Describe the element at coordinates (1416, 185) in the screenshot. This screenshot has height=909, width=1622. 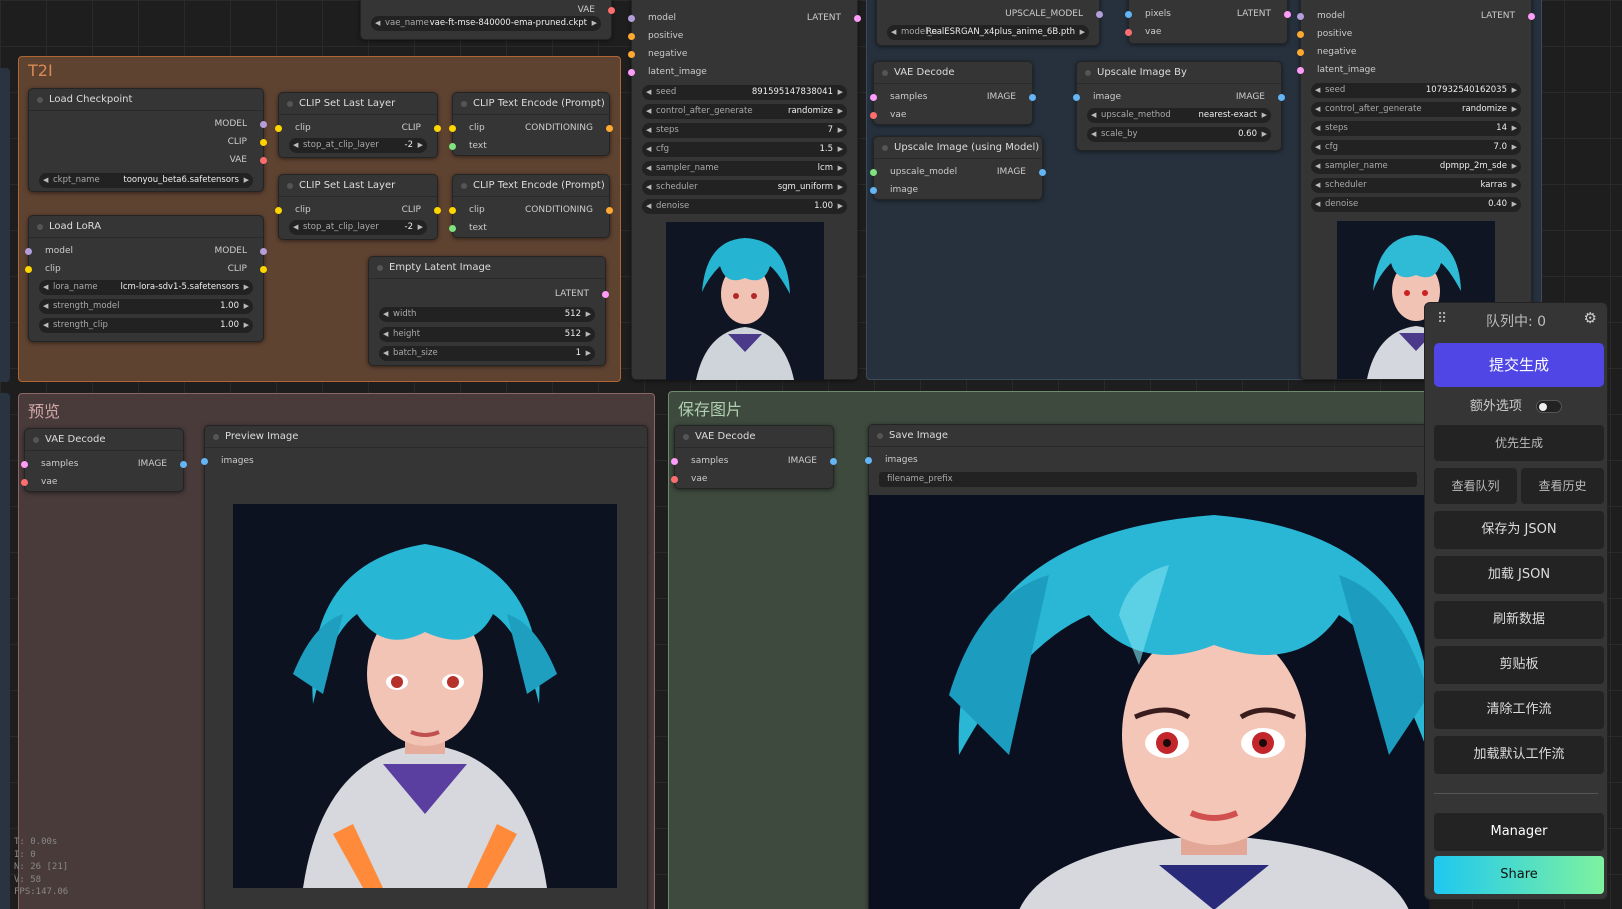
I see `scheduler-widget: scheduler karras` at that location.